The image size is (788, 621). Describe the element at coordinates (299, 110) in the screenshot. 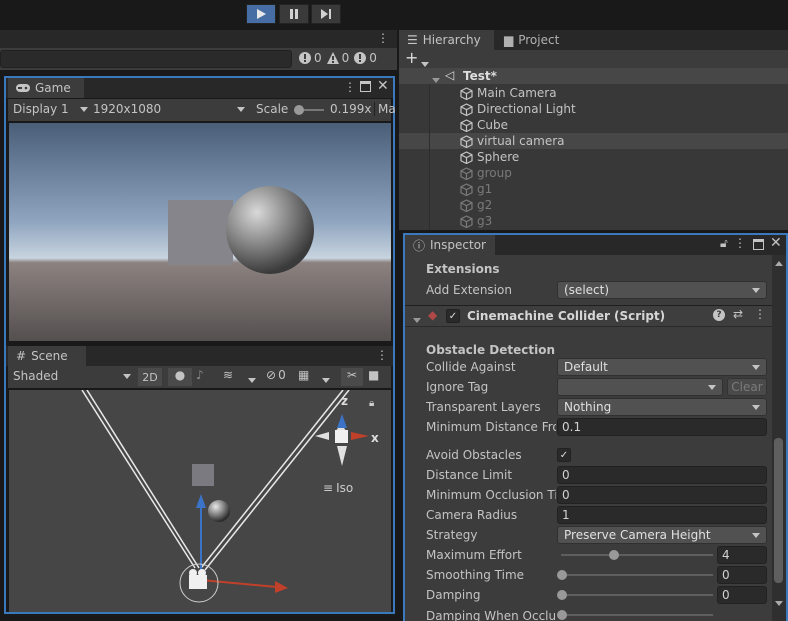

I see `scale-slider-knob` at that location.